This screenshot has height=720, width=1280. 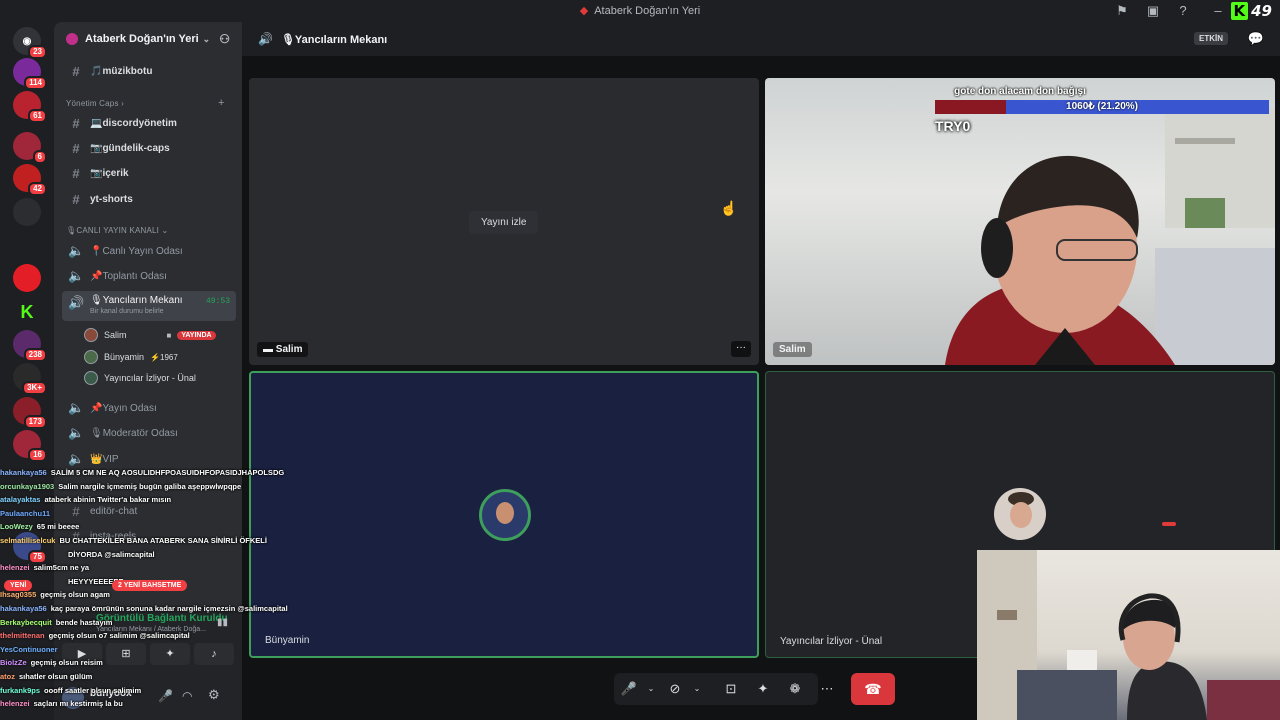 I want to click on server-icon-8: 173, so click(x=30, y=413).